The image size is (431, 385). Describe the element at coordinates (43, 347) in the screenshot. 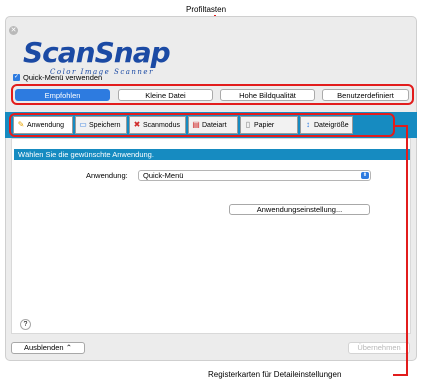

I see `hide-button-label: Ausblenden` at that location.